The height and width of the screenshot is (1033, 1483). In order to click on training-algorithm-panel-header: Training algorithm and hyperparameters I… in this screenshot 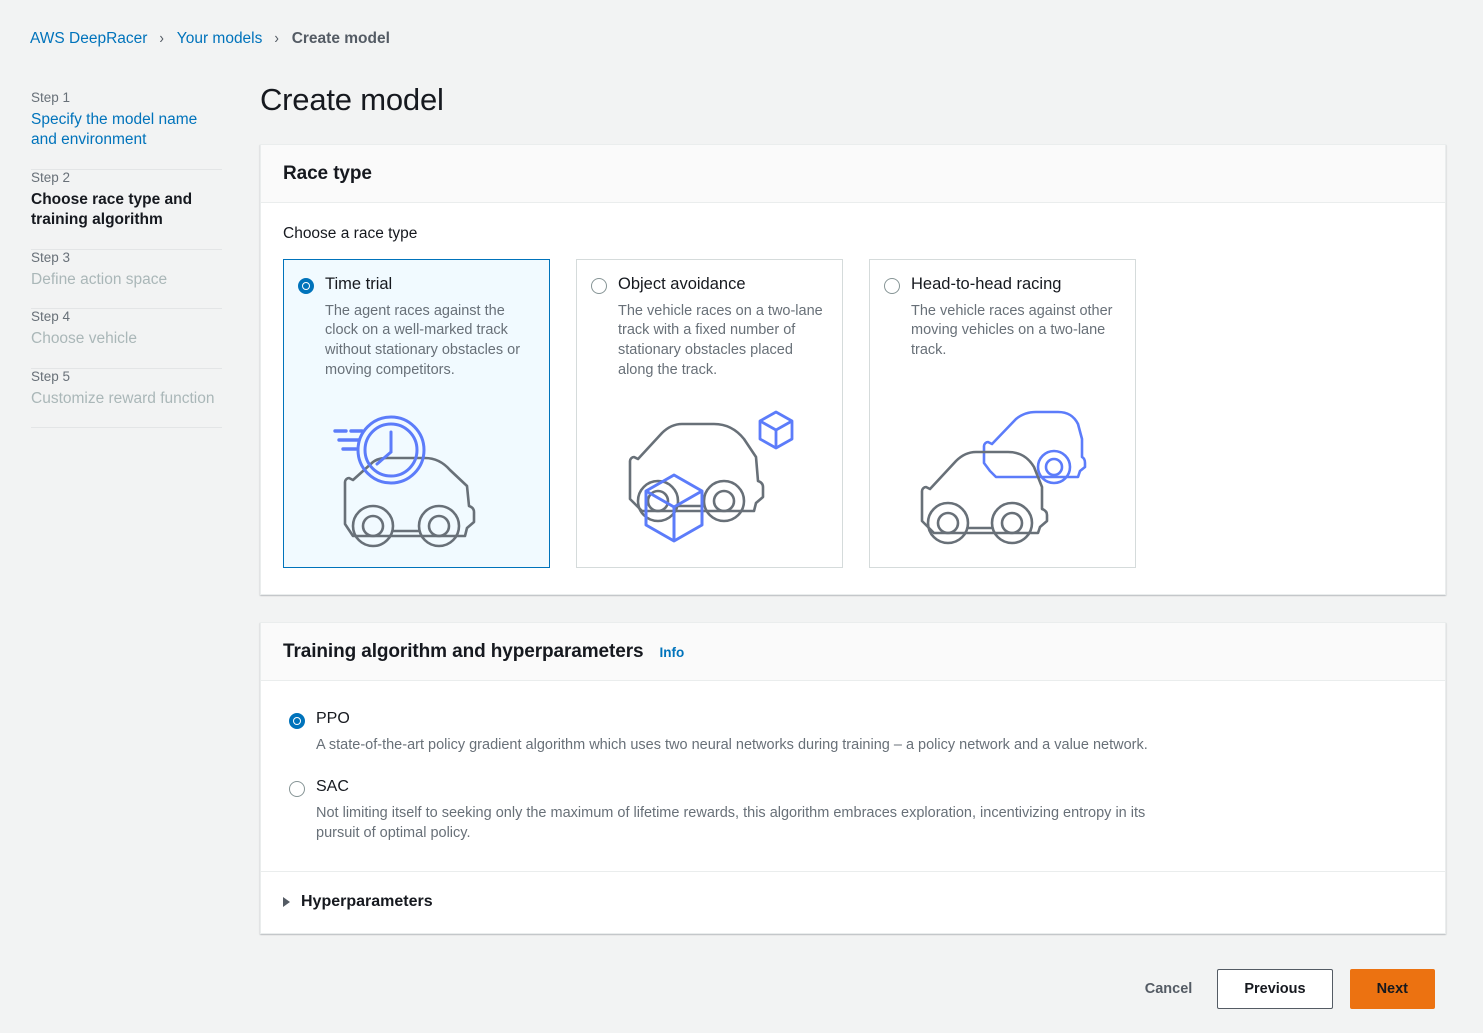, I will do `click(853, 651)`.